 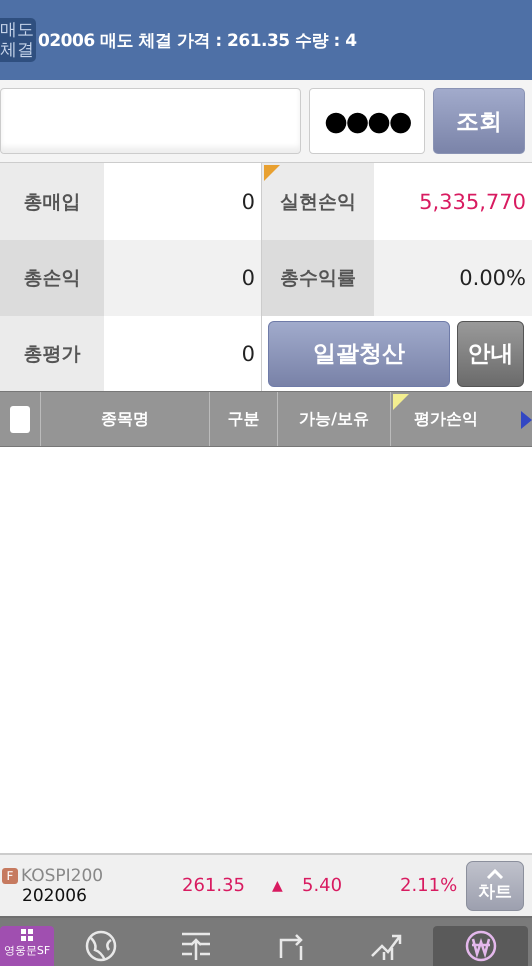 What do you see at coordinates (479, 121) in the screenshot?
I see `search-button: 조회` at bounding box center [479, 121].